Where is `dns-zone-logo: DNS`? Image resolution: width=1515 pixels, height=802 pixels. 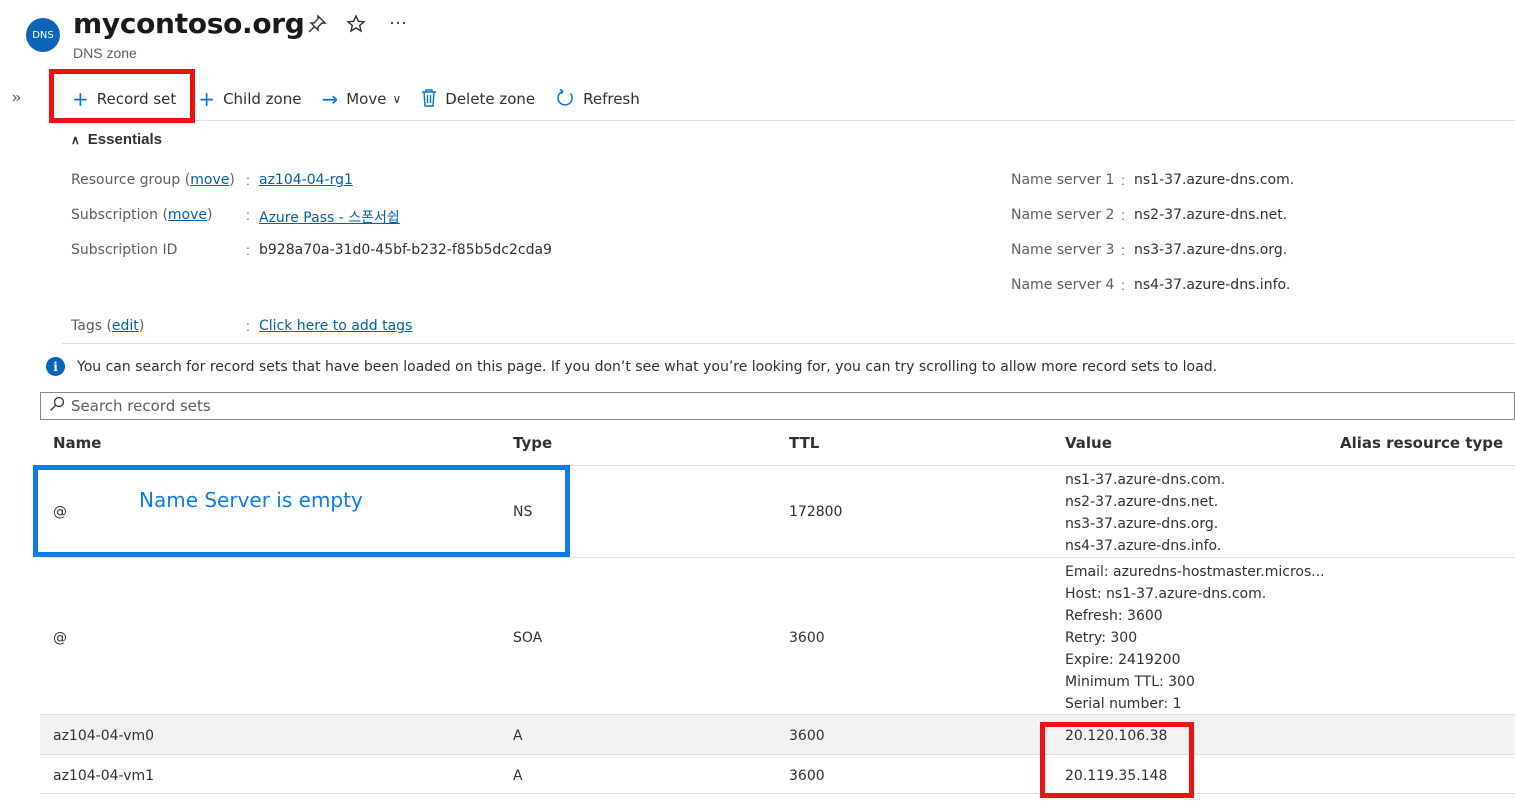
dns-zone-logo: DNS is located at coordinates (43, 35).